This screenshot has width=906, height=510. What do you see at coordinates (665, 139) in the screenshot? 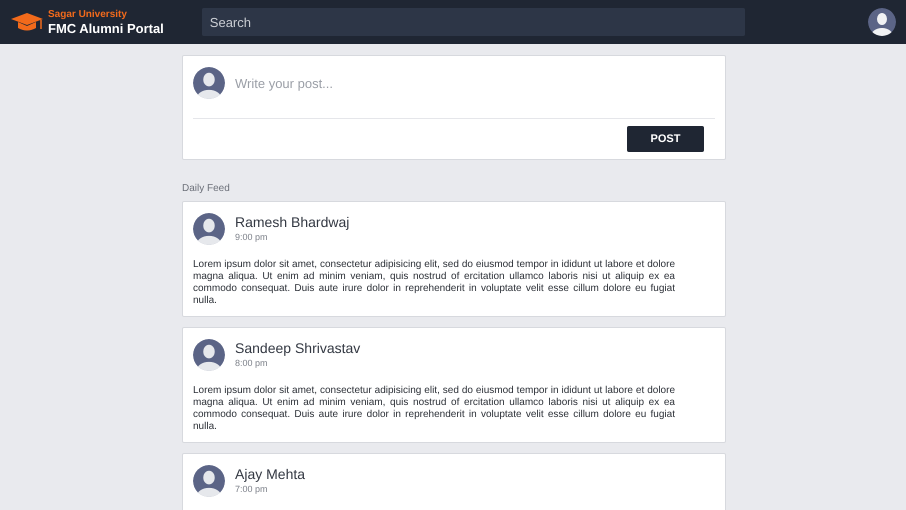
I see `post-button: POST` at bounding box center [665, 139].